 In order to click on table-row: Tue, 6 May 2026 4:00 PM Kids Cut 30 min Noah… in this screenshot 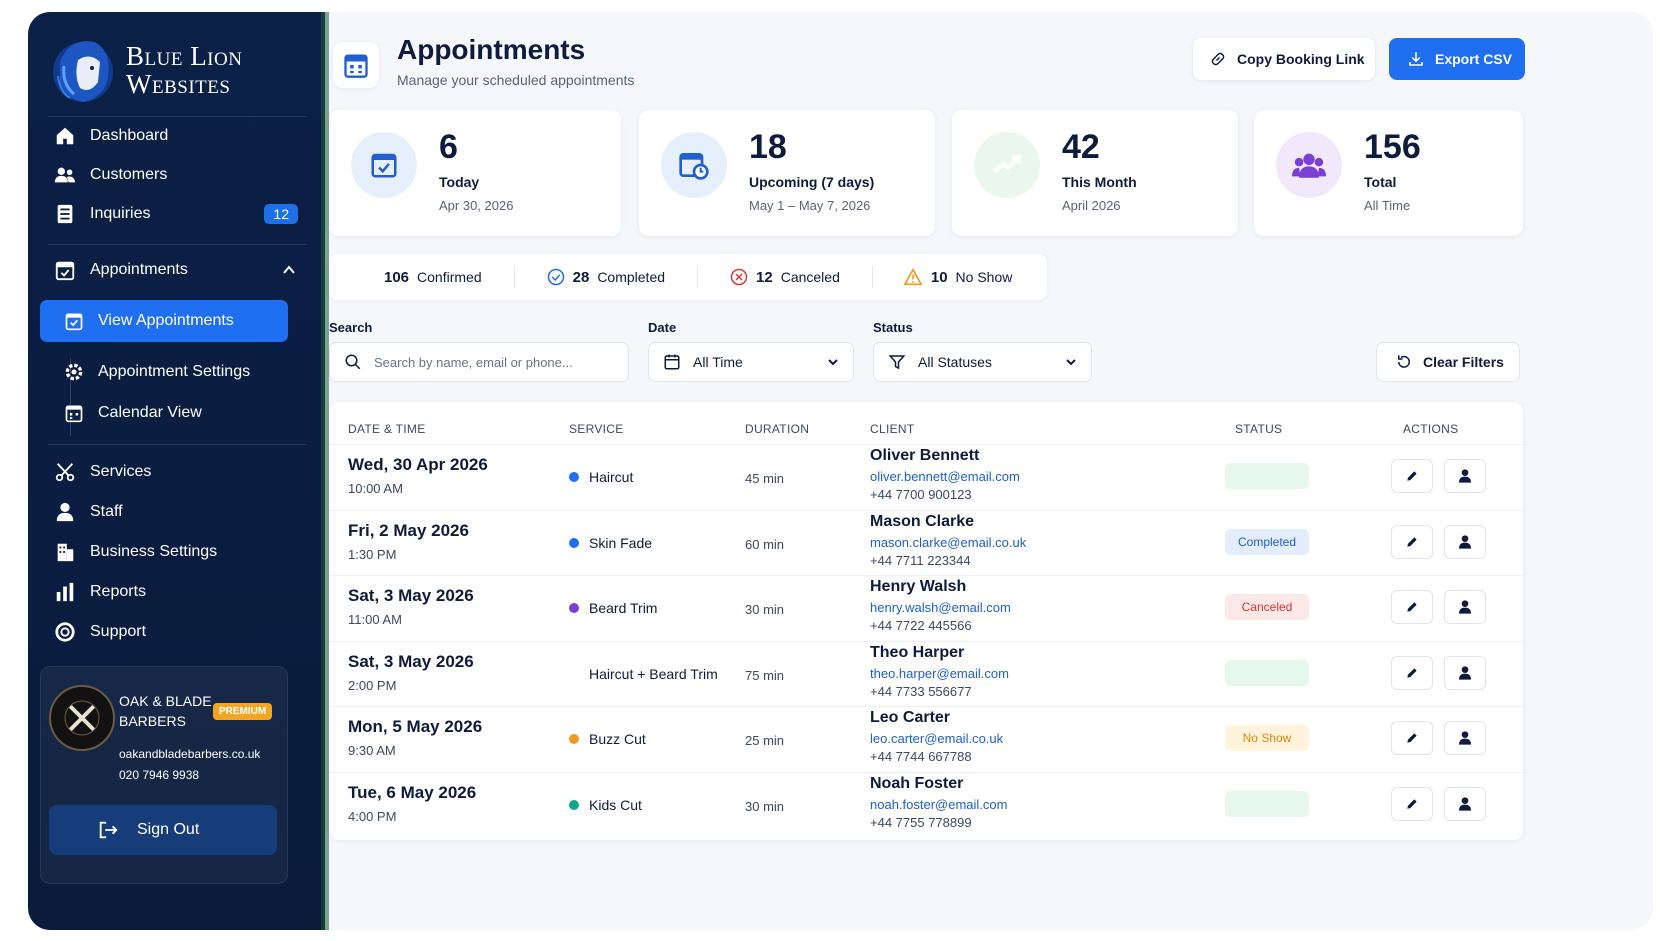, I will do `click(926, 805)`.